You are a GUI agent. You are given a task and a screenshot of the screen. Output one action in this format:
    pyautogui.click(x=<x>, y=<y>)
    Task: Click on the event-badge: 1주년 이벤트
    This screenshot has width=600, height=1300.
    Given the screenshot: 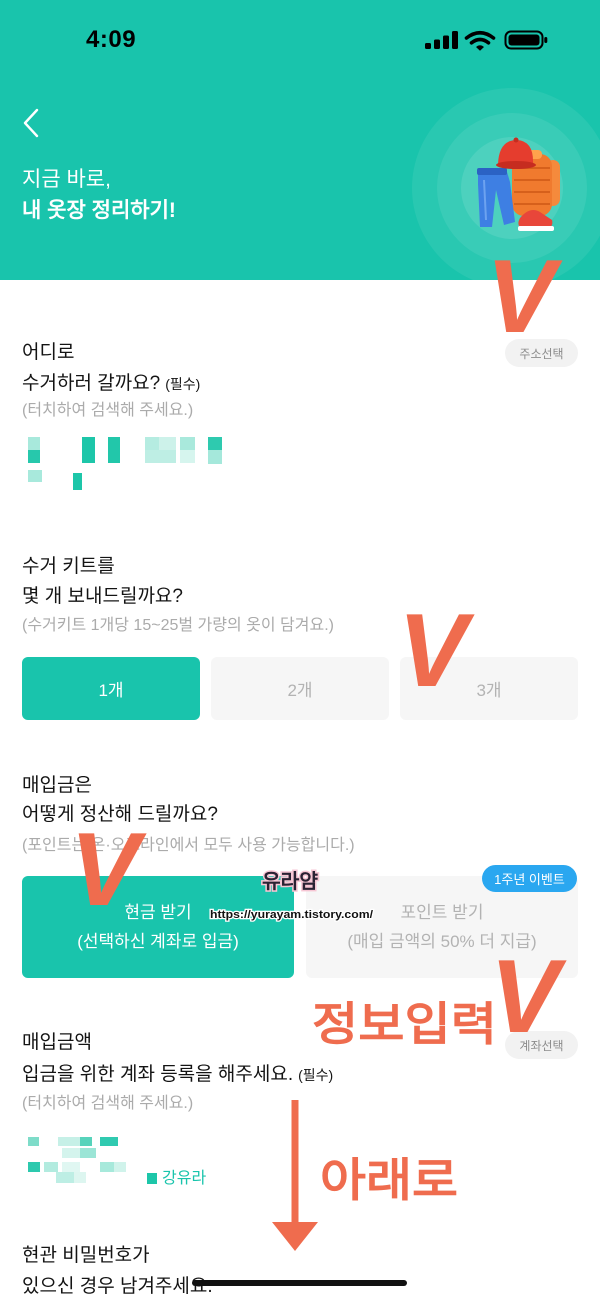 What is the action you would take?
    pyautogui.click(x=529, y=878)
    